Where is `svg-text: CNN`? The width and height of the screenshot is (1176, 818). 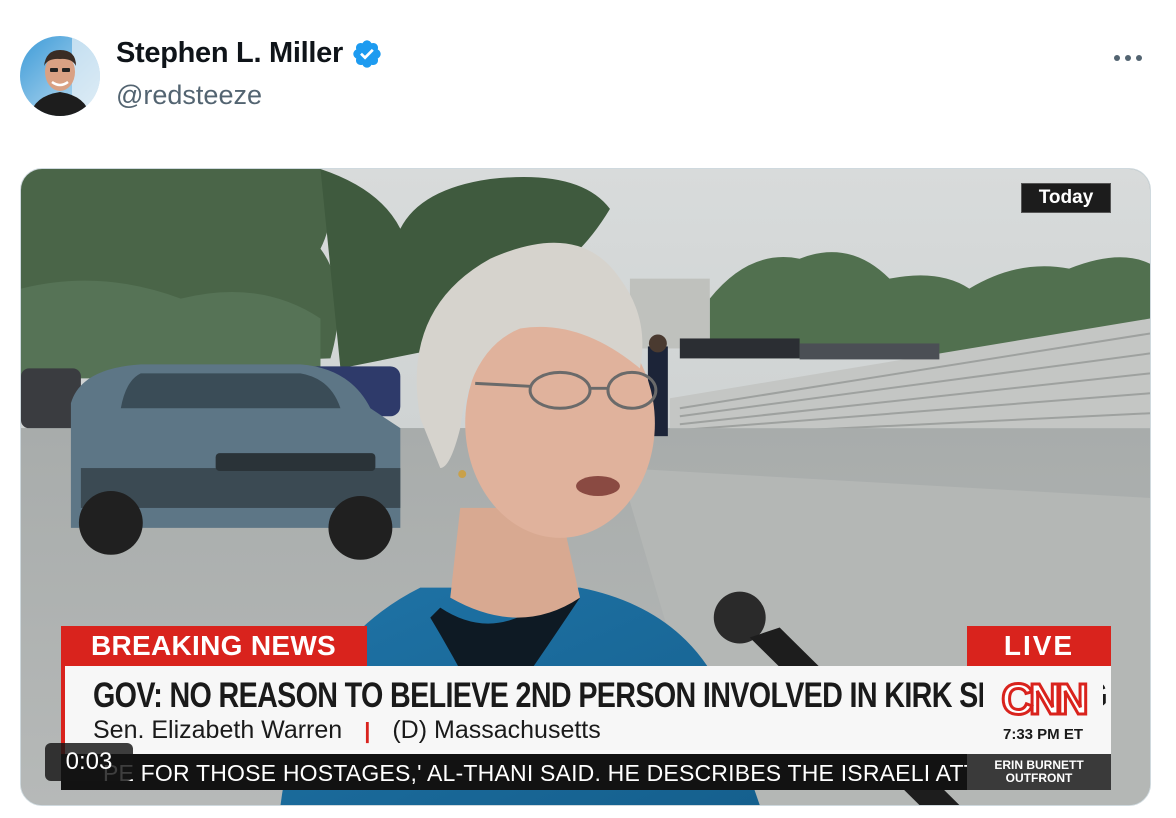
svg-text: CNN is located at coordinates (1043, 699).